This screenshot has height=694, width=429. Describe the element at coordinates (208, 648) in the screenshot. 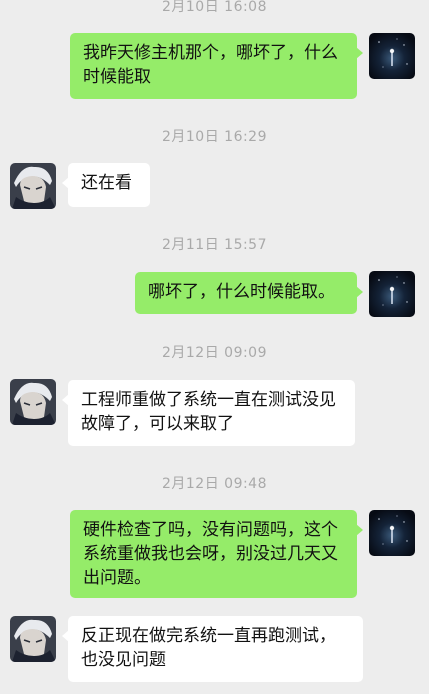

I see `message-text: 反正现在做完系统一直再跑测试，也没见问题` at that location.